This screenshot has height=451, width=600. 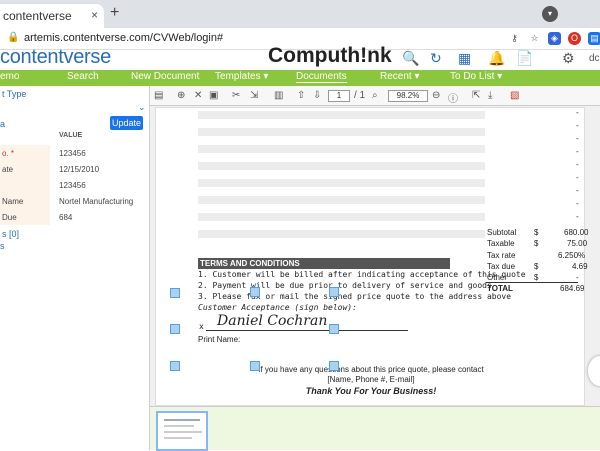 I want to click on bell-icon: 🔔, so click(x=496, y=58).